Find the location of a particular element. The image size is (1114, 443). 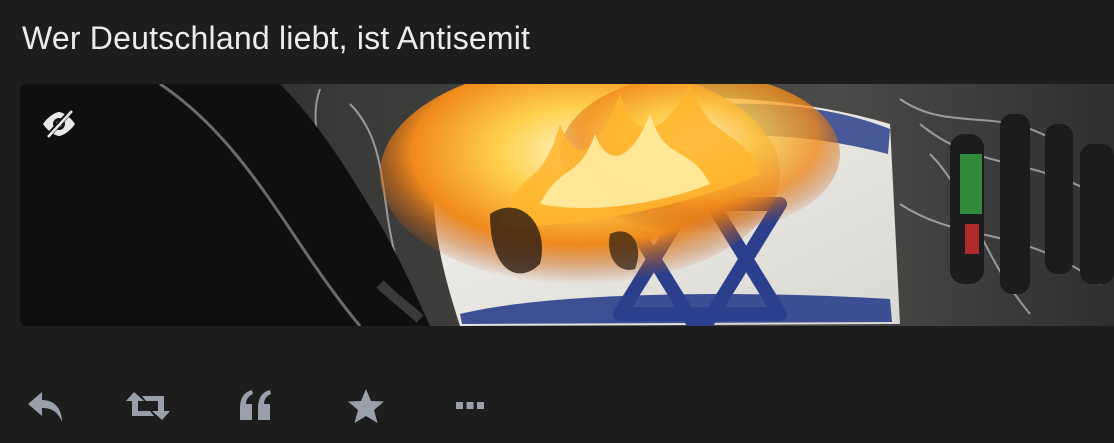

retweet-icon is located at coordinates (148, 406).